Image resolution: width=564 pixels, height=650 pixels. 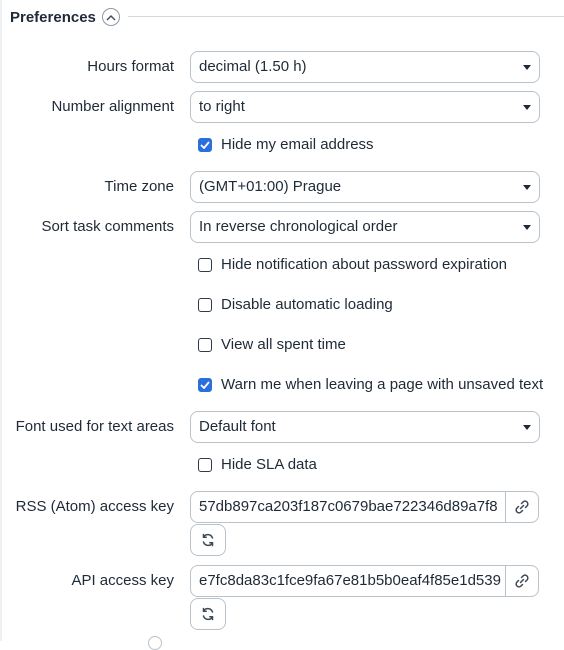 I want to click on regenerate-api-key-button, so click(x=208, y=614).